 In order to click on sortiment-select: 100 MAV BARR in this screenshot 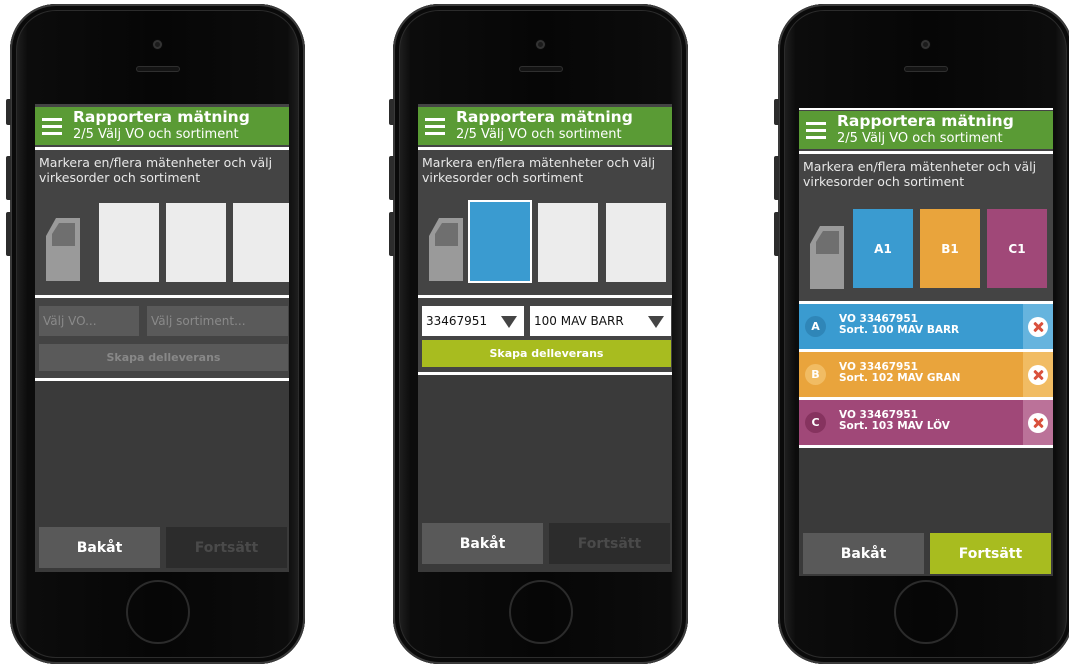, I will do `click(600, 321)`.